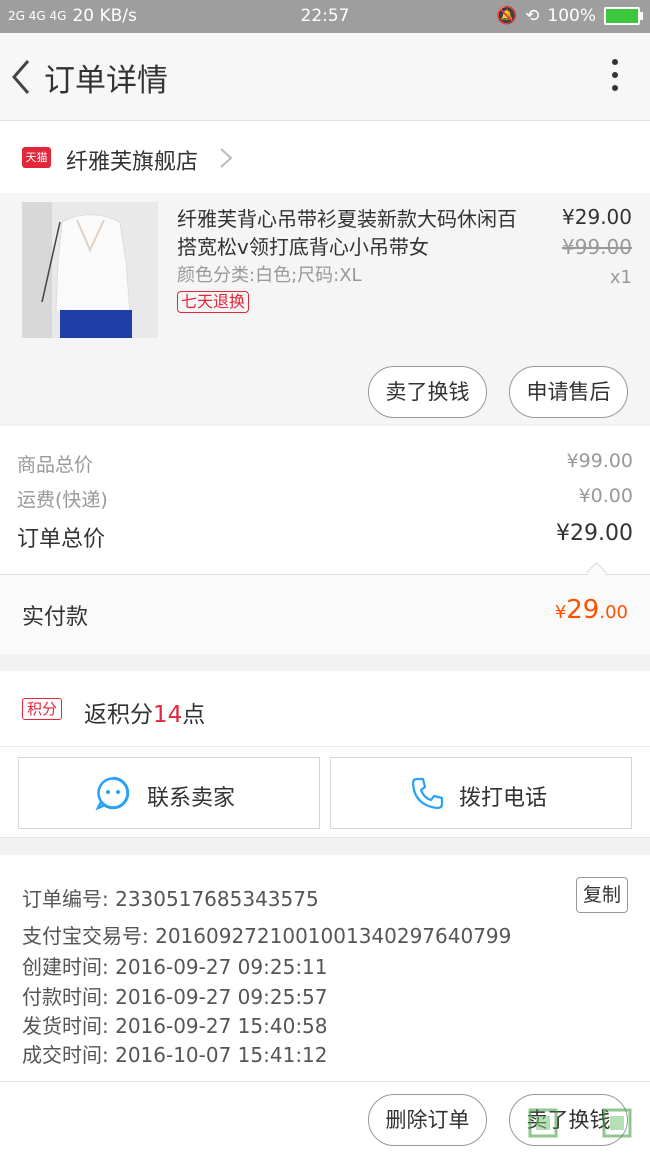 The image size is (650, 1155). Describe the element at coordinates (325, 77) in the screenshot. I see `navigation-header: 订单详情` at that location.